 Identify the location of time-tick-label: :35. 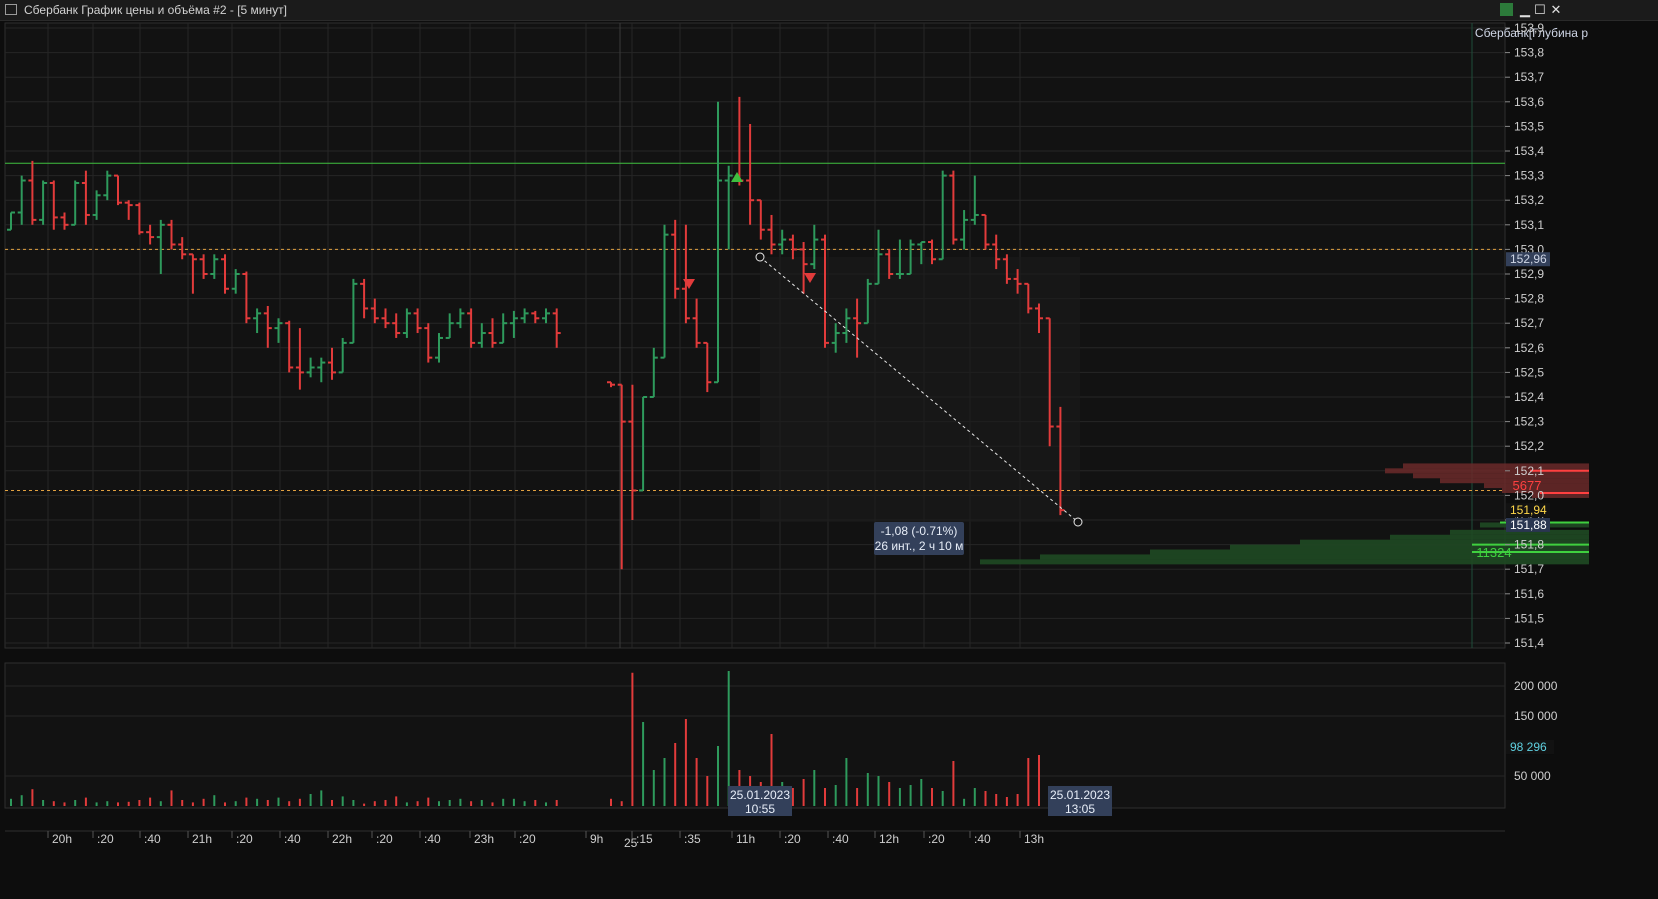
(692, 839).